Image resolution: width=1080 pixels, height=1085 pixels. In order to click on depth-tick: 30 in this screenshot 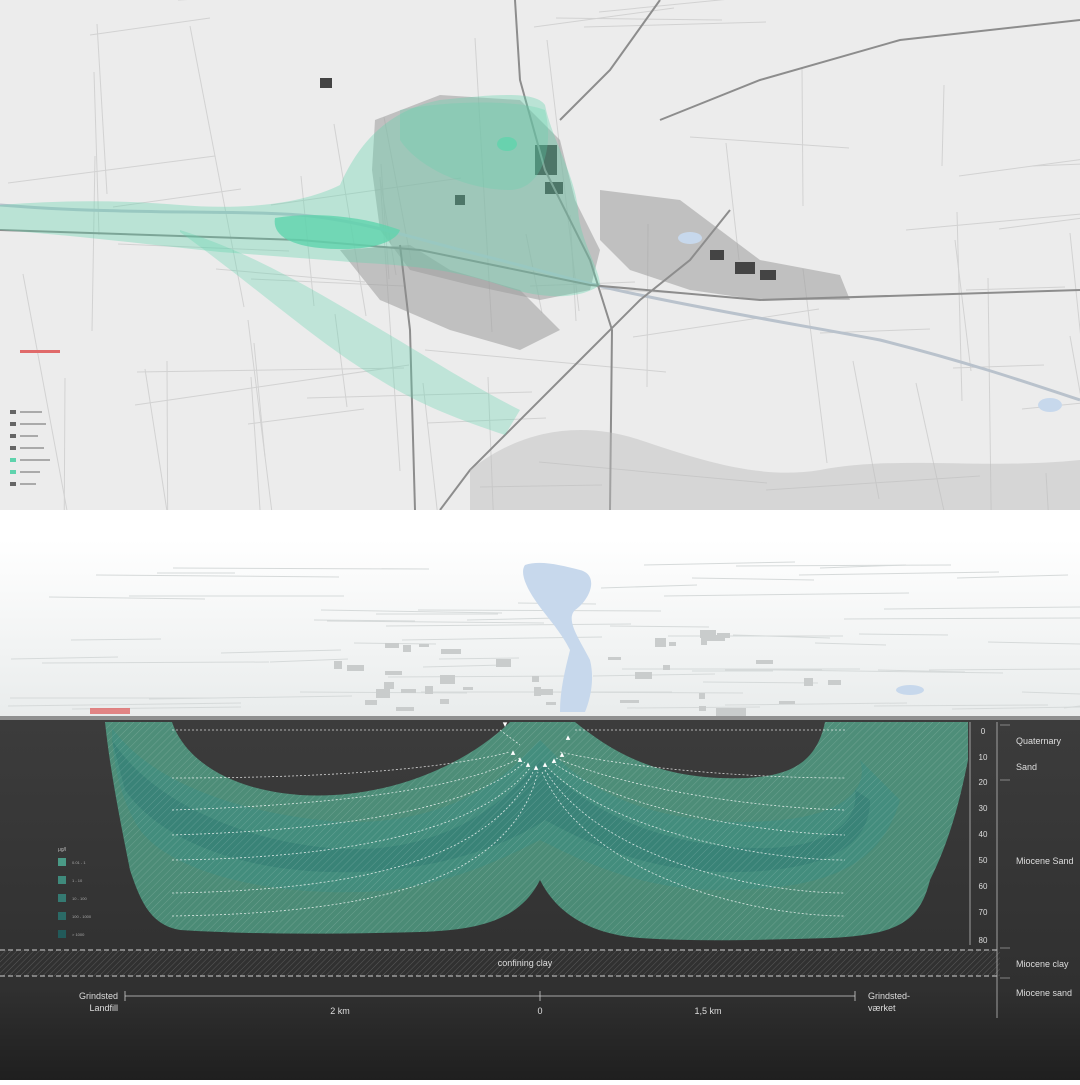, I will do `click(983, 808)`.